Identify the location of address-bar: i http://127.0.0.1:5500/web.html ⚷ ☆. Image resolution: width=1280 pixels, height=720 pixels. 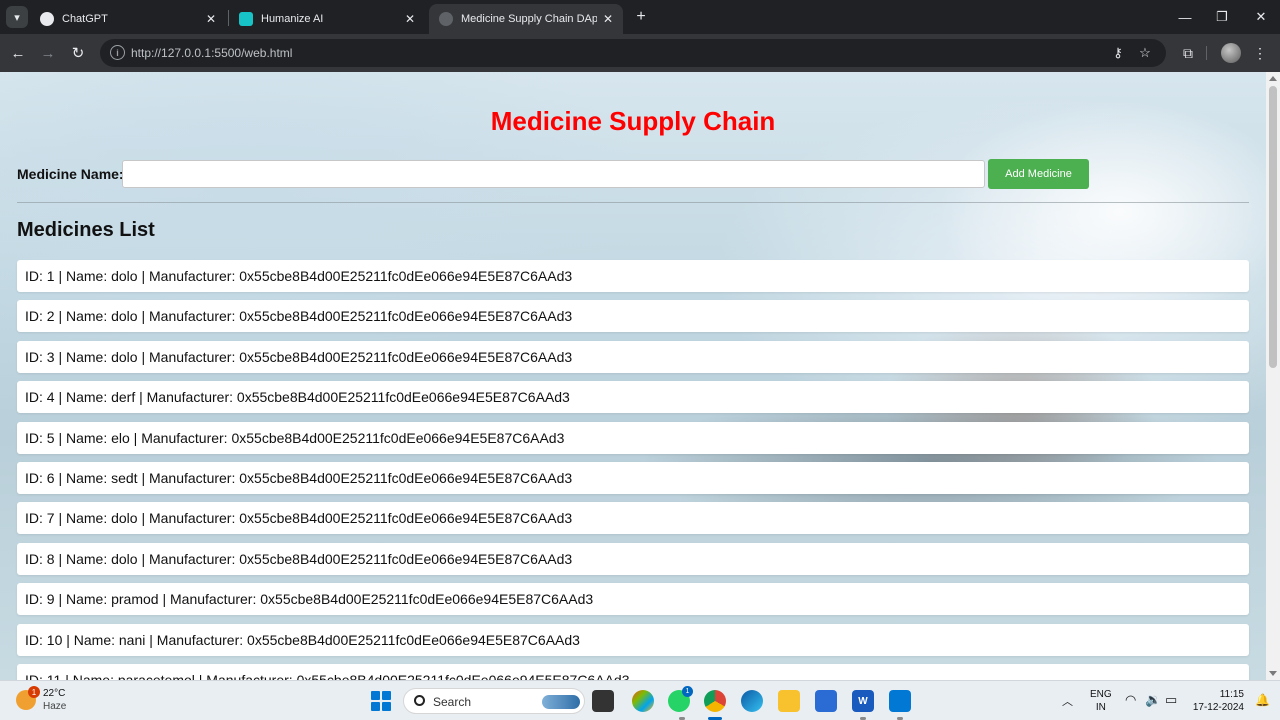
(633, 53).